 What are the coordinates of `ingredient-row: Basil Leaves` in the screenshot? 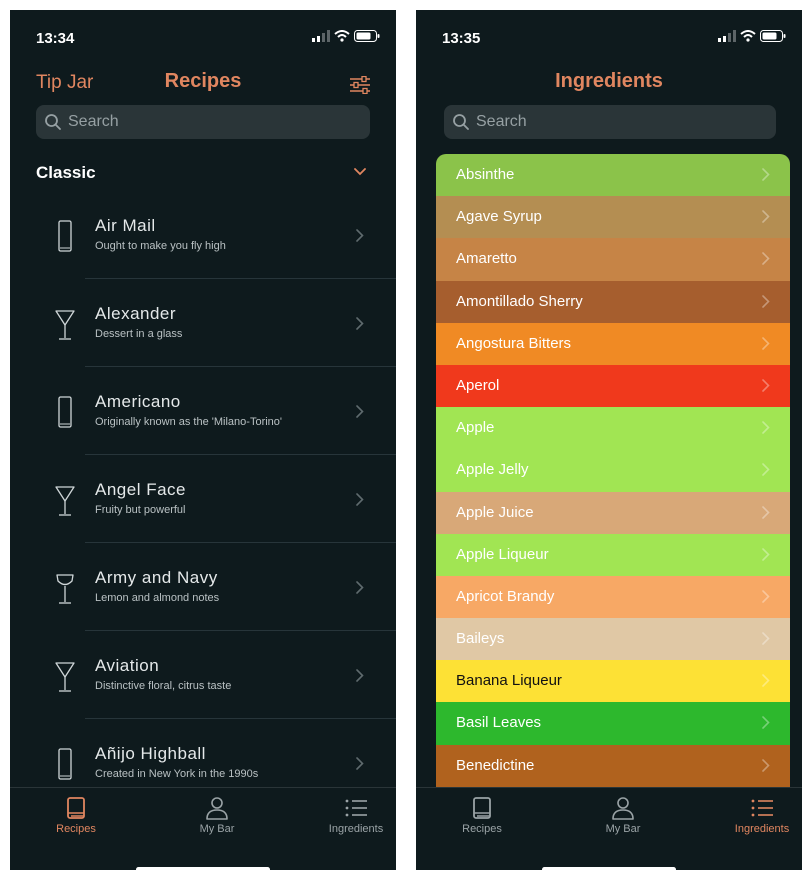 It's located at (613, 723).